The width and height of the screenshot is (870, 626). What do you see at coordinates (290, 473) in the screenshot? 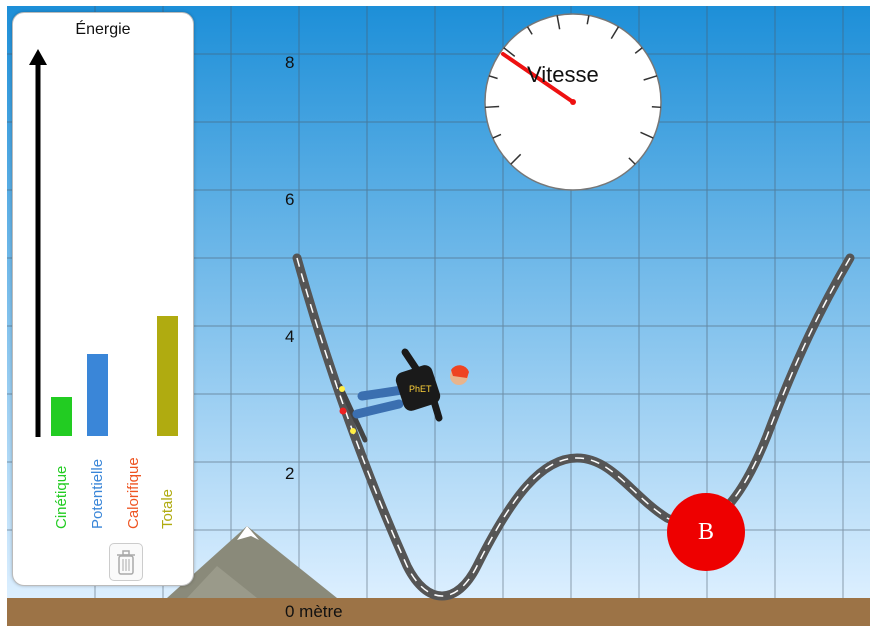
I see `y-axis-label-2: 2` at bounding box center [290, 473].